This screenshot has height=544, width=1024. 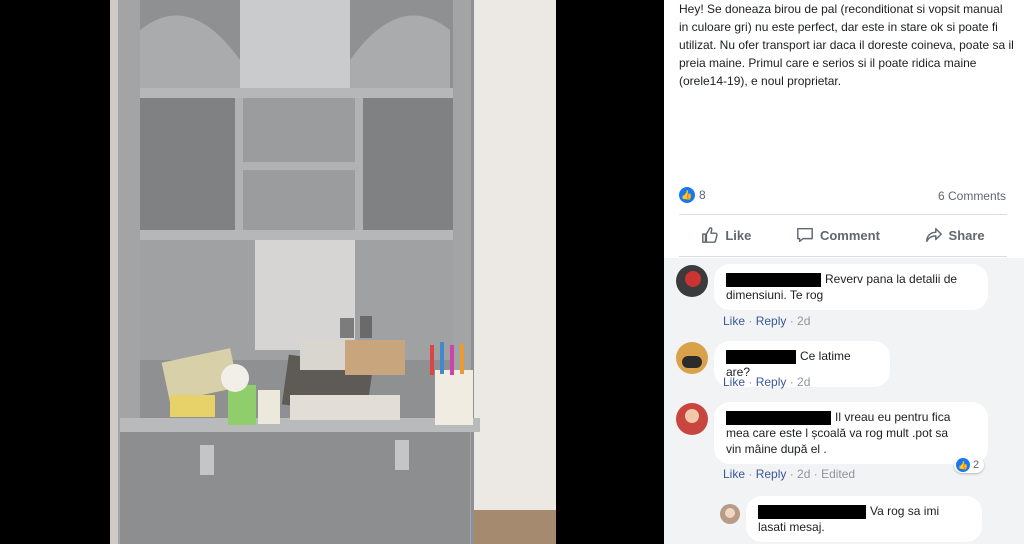 What do you see at coordinates (710, 235) in the screenshot?
I see `thumbs-up-icon` at bounding box center [710, 235].